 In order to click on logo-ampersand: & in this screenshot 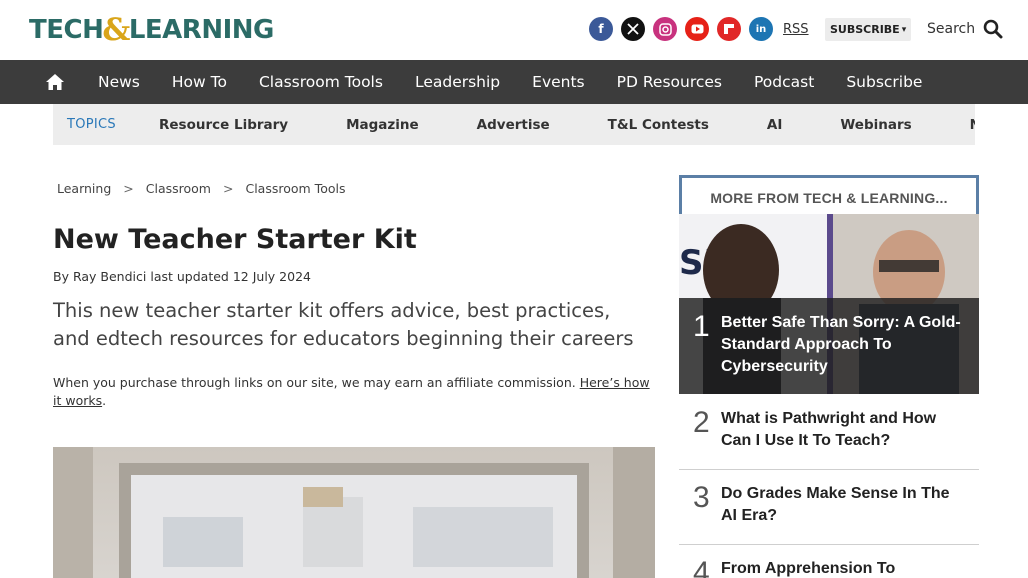, I will do `click(116, 30)`.